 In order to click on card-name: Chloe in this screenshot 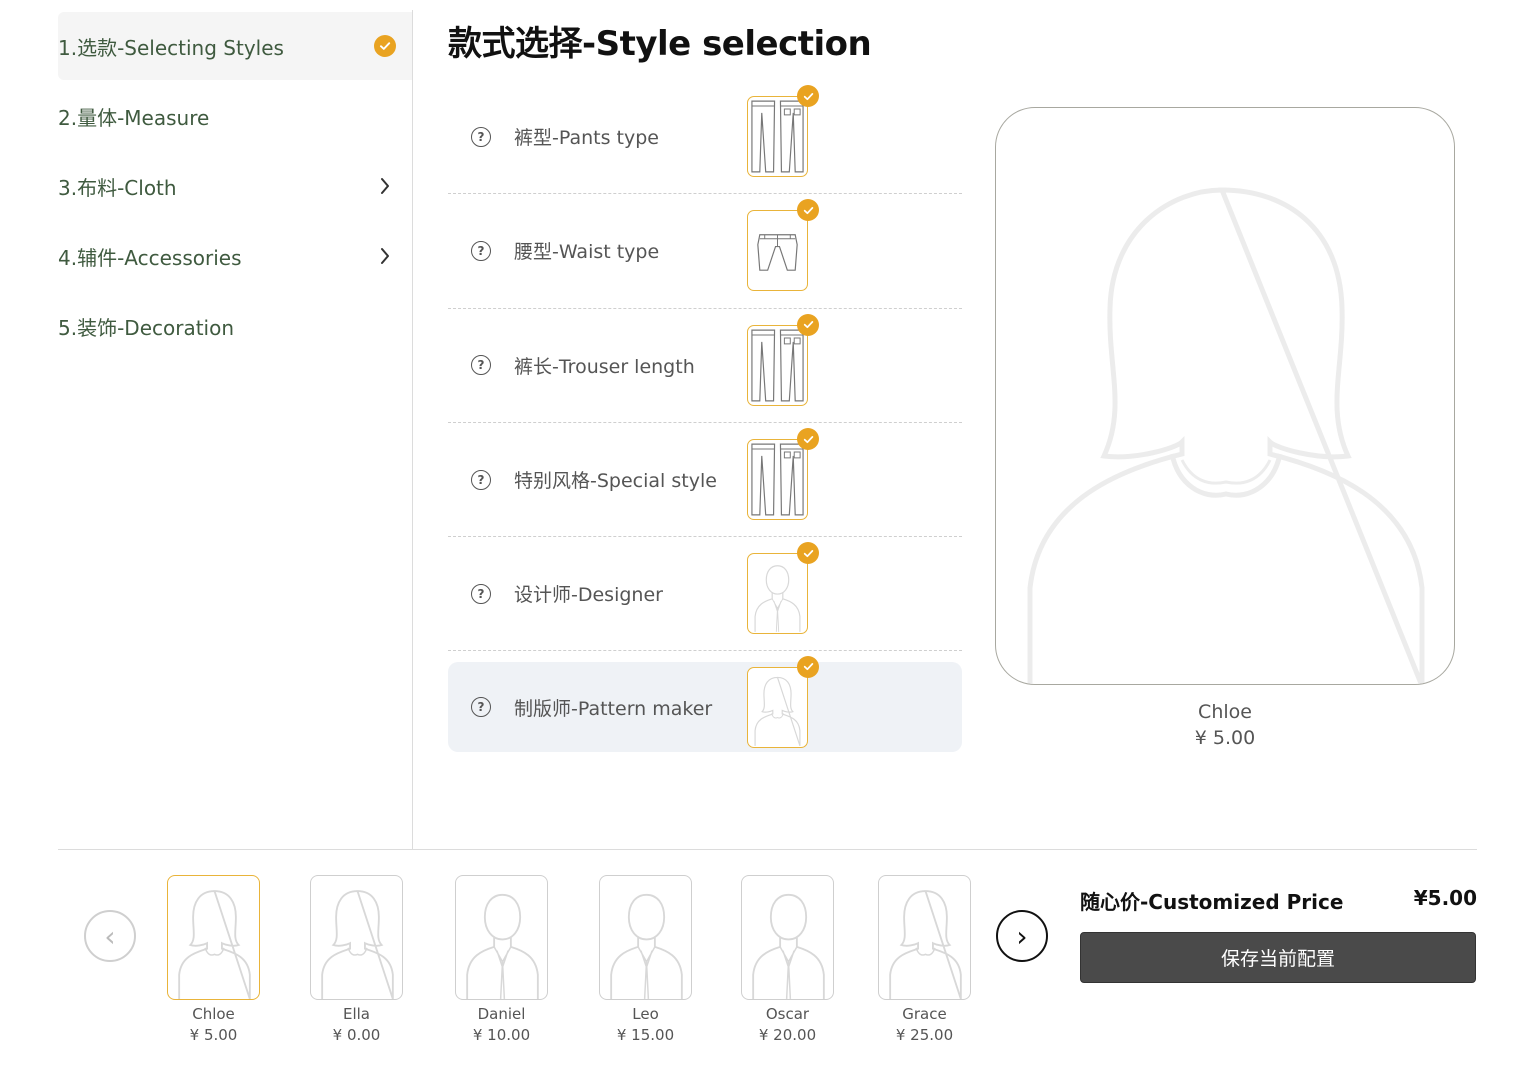, I will do `click(213, 1014)`.